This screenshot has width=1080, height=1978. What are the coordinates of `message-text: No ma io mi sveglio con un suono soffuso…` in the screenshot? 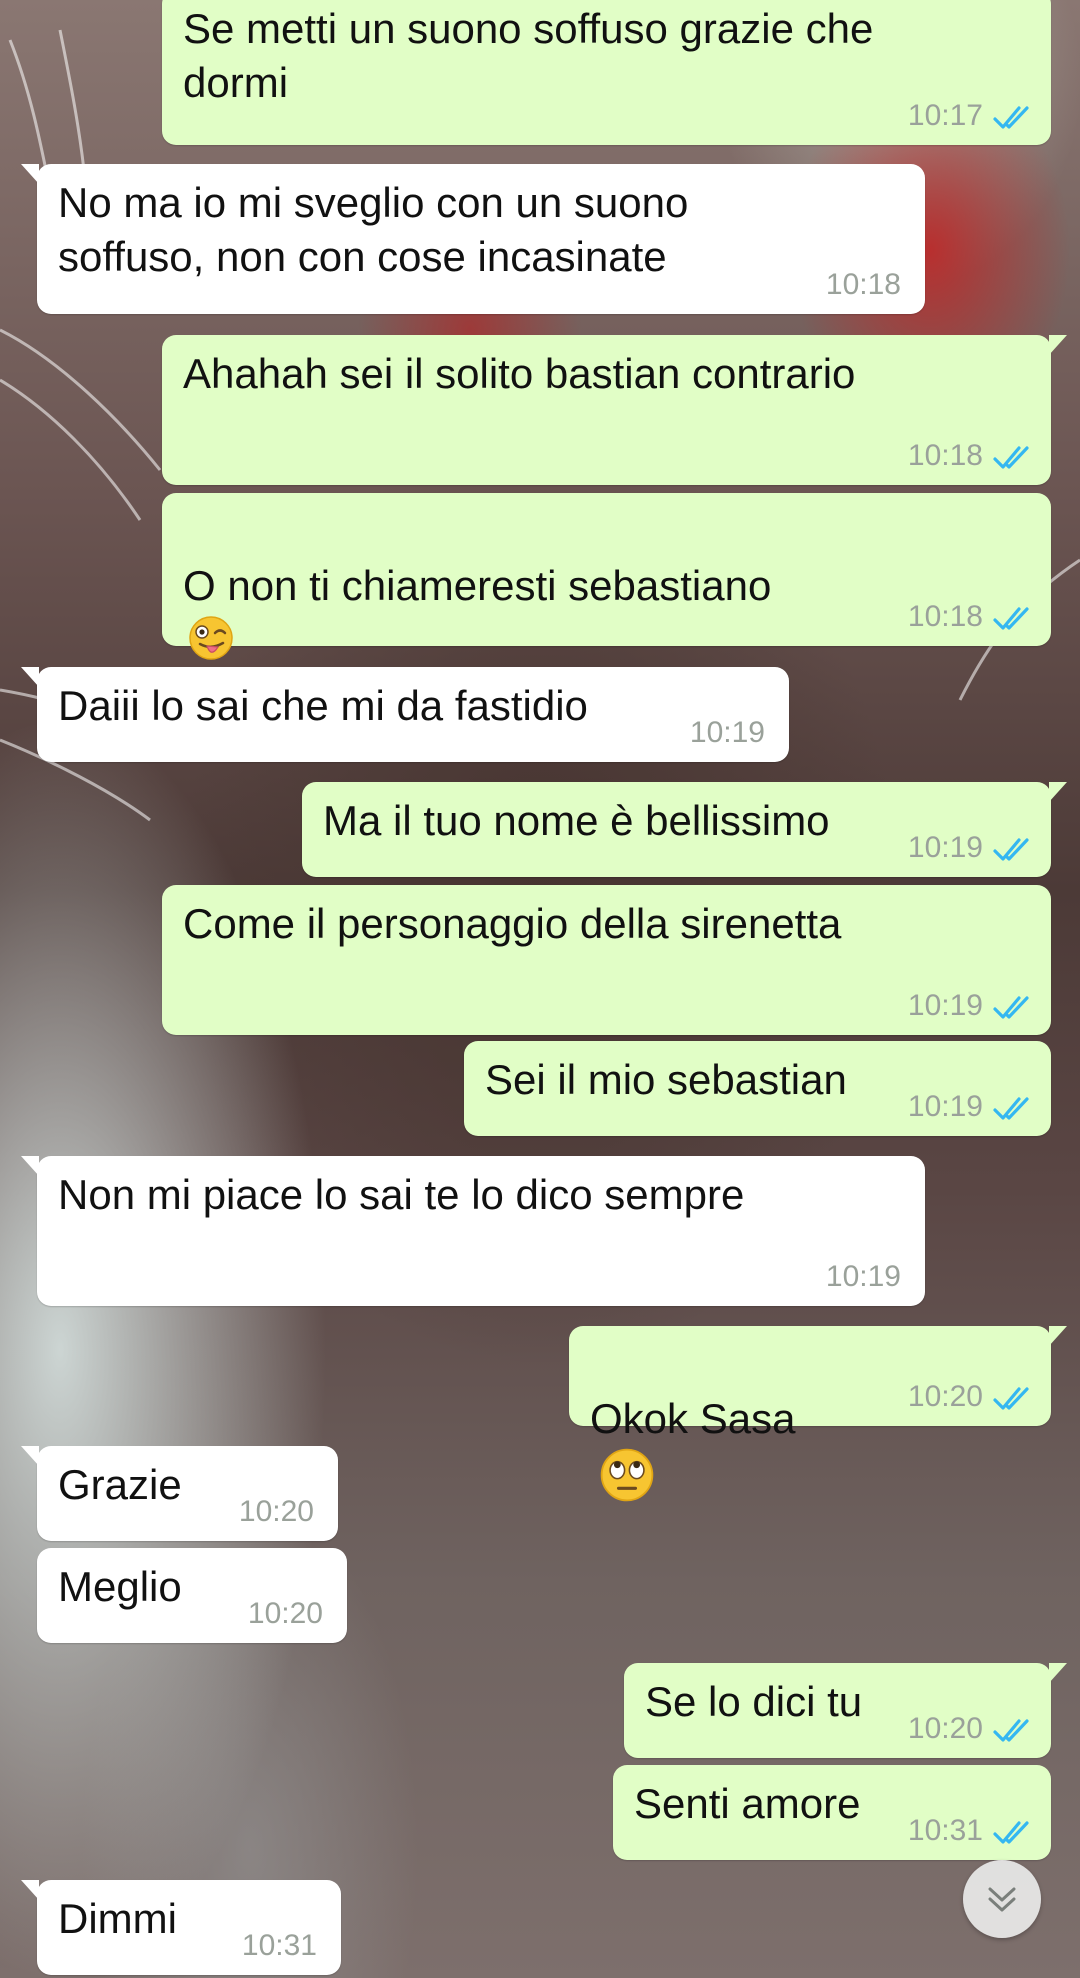 It's located at (373, 229).